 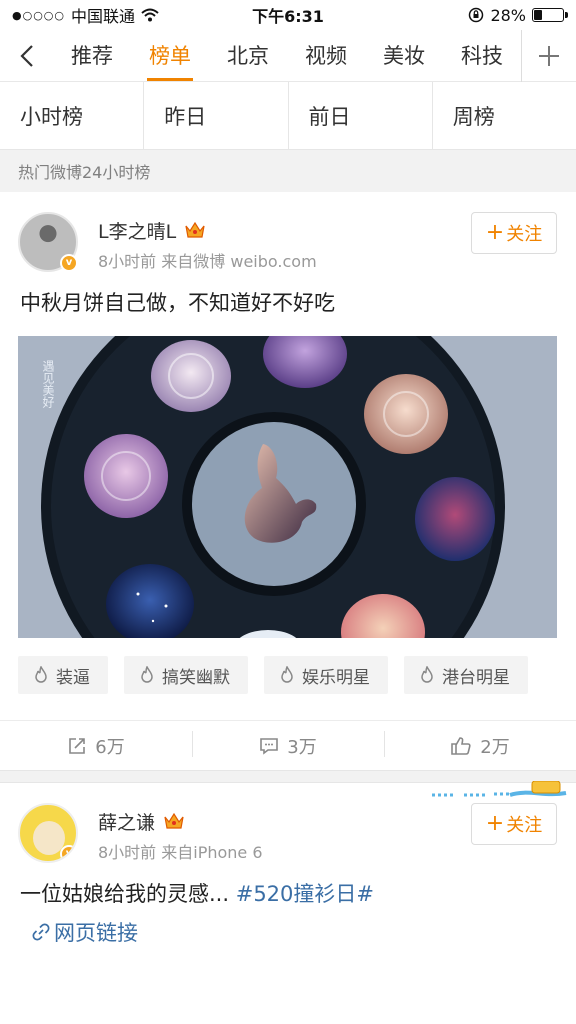 I want to click on topic-tags: 装逼 搞笑幽默 娱乐明星 港台明星, so click(x=288, y=671).